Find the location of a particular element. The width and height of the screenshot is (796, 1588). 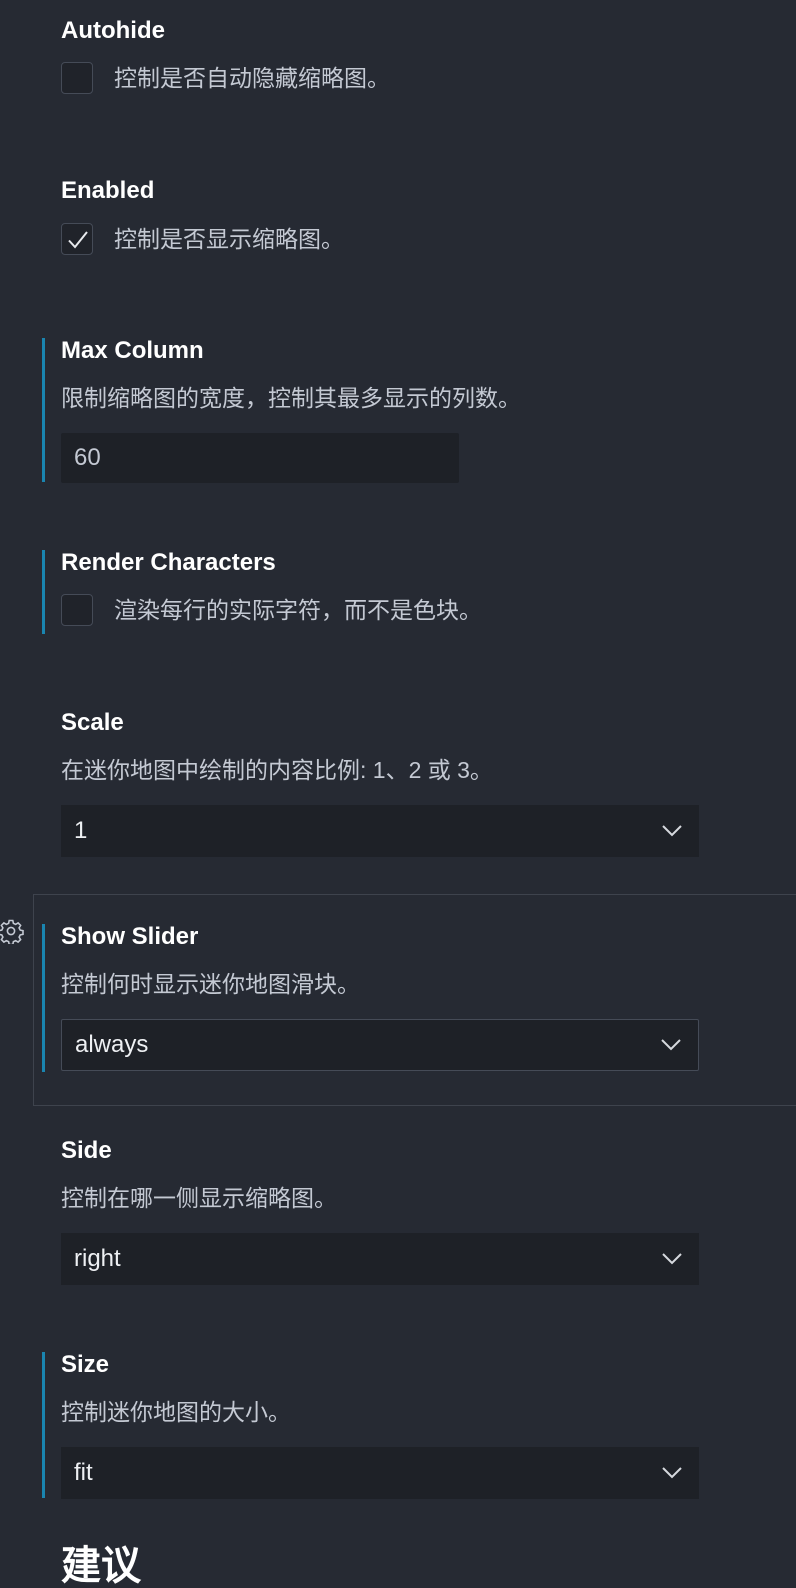

setting-description: 控制是否自动隐藏缩略图。 is located at coordinates (252, 78).